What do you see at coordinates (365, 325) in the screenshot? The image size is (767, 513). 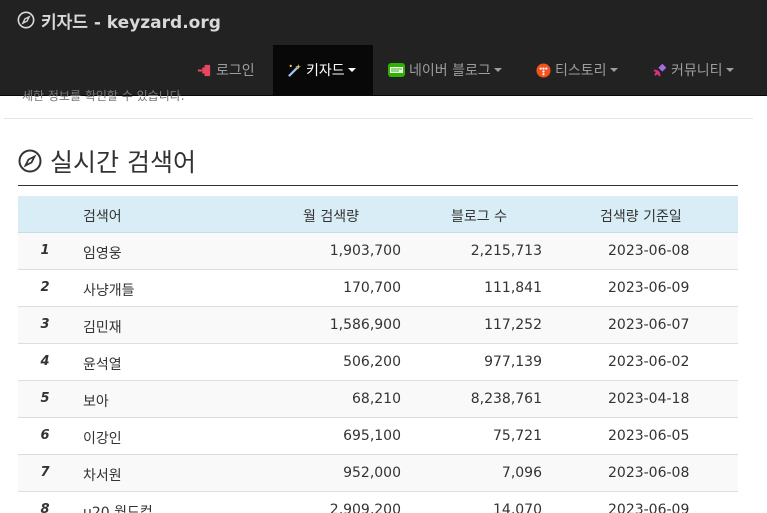 I see `volume-cell: 1,586,900` at bounding box center [365, 325].